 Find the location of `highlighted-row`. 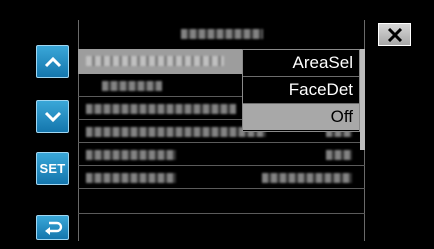

highlighted-row is located at coordinates (160, 61).